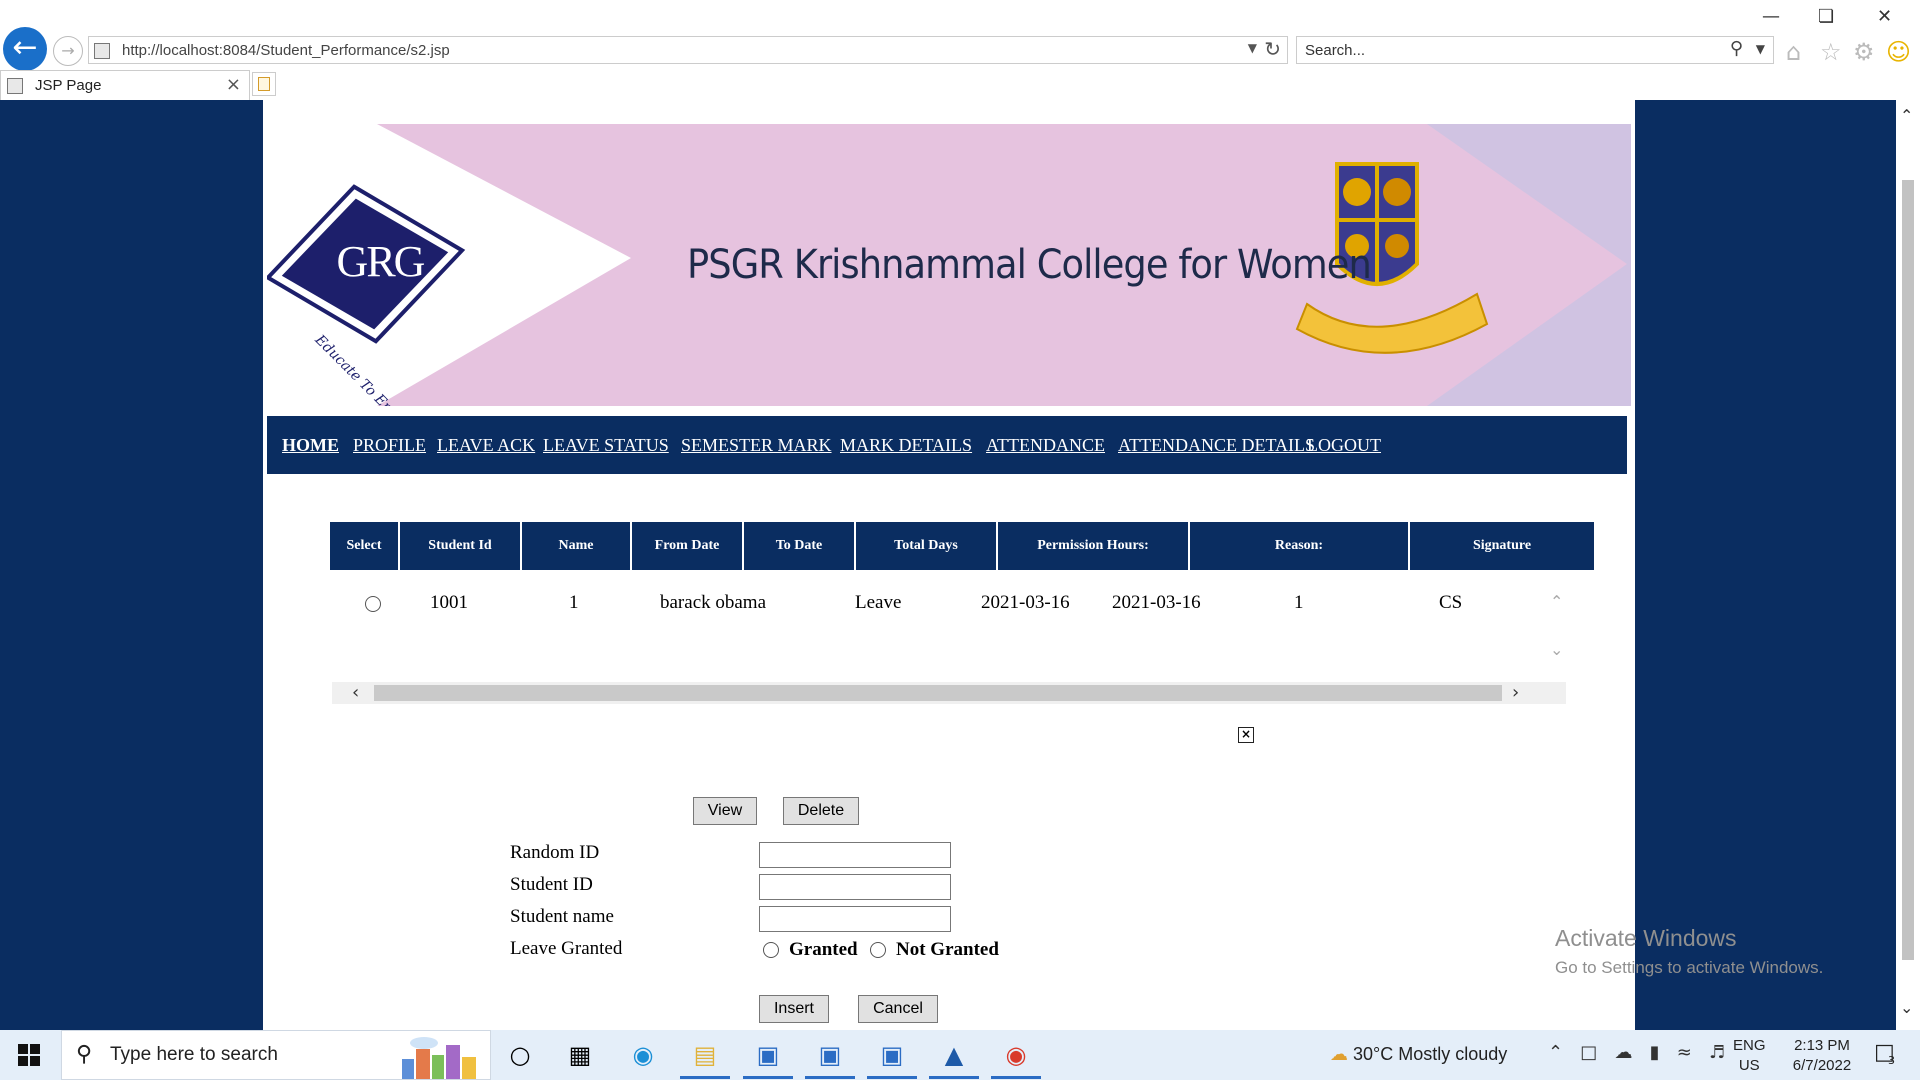  What do you see at coordinates (310, 445) in the screenshot?
I see `nav-home: HOME` at bounding box center [310, 445].